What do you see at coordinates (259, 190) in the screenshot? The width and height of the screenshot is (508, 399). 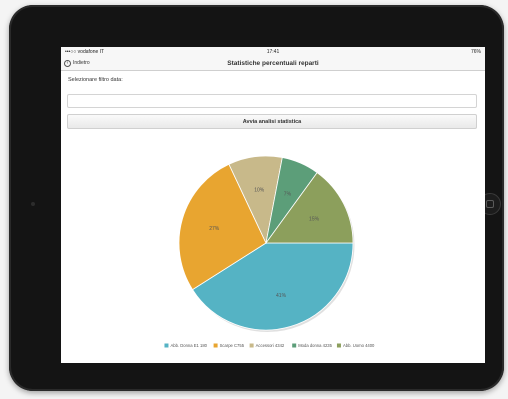 I see `slice-label: 10%` at bounding box center [259, 190].